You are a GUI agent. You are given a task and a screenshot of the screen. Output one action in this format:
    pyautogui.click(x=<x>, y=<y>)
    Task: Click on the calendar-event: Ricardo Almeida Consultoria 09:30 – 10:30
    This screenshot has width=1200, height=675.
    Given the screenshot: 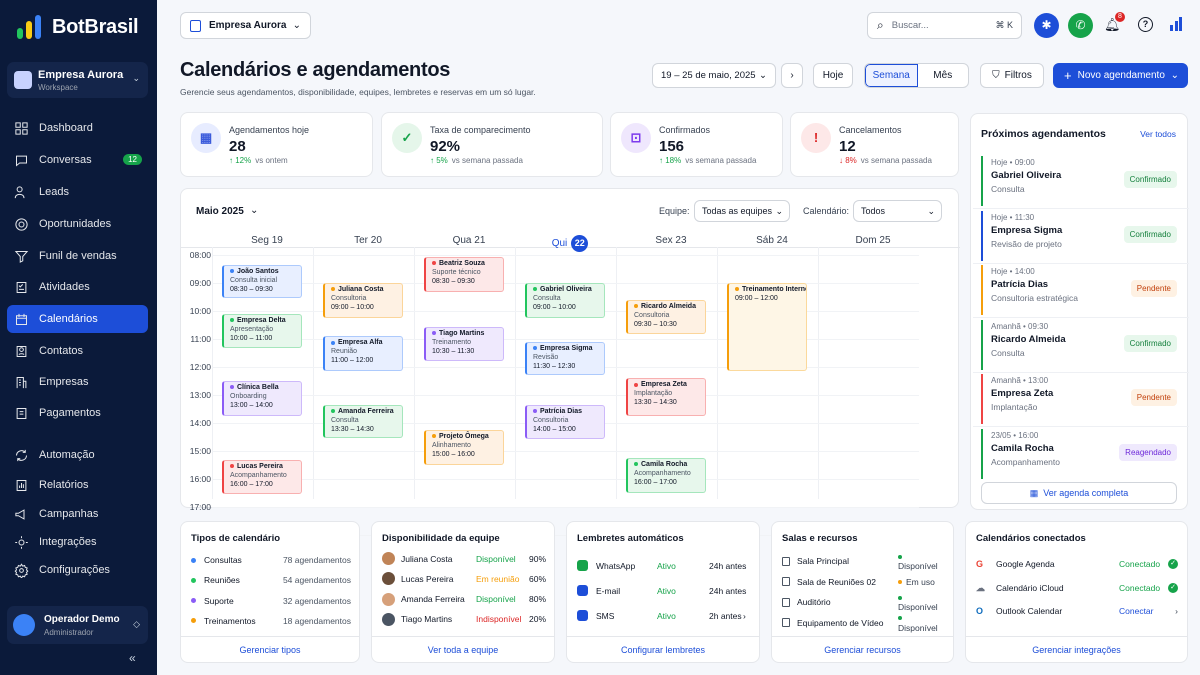 What is the action you would take?
    pyautogui.click(x=666, y=317)
    